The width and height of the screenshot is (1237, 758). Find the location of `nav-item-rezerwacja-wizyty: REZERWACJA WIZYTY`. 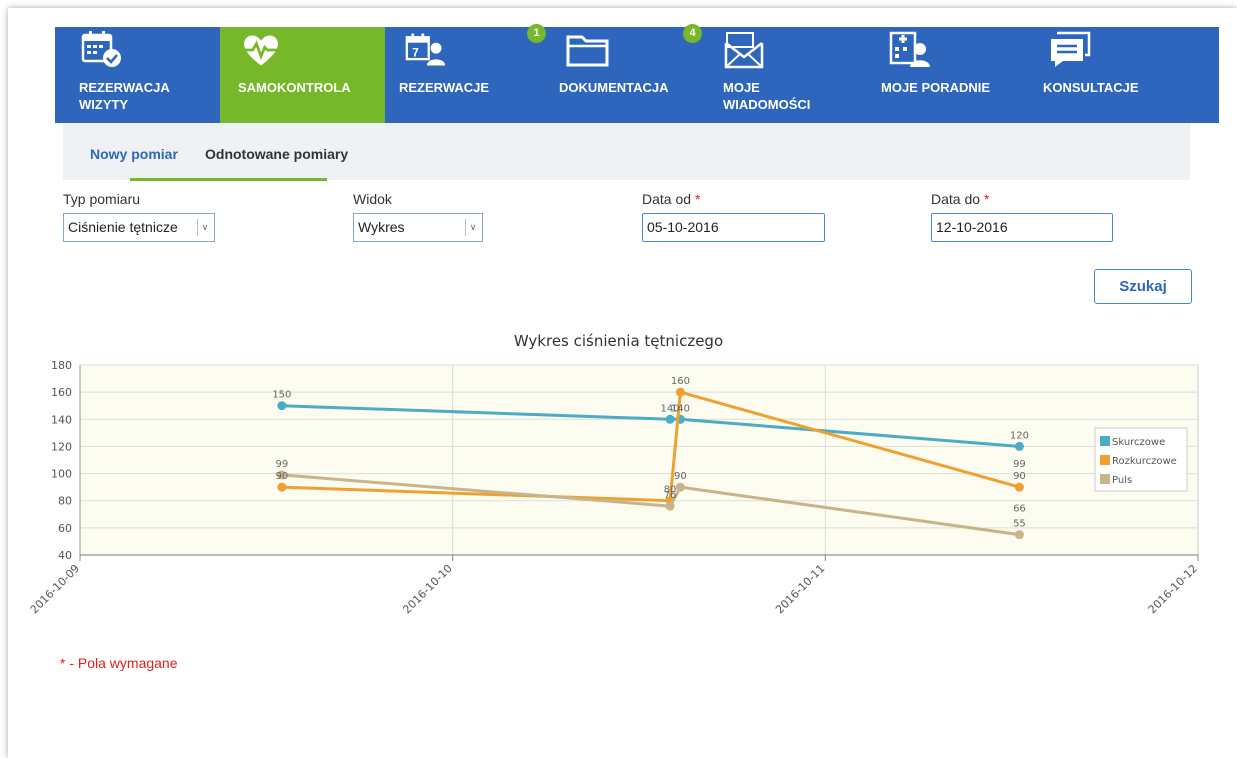

nav-item-rezerwacja-wizyty: REZERWACJA WIZYTY is located at coordinates (137, 75).